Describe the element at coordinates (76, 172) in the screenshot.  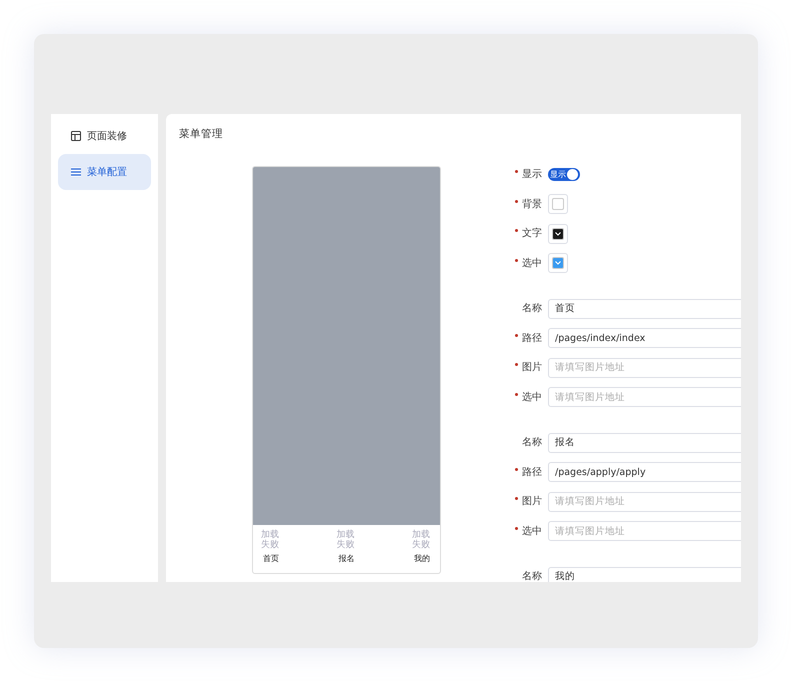
I see `menu-icon` at that location.